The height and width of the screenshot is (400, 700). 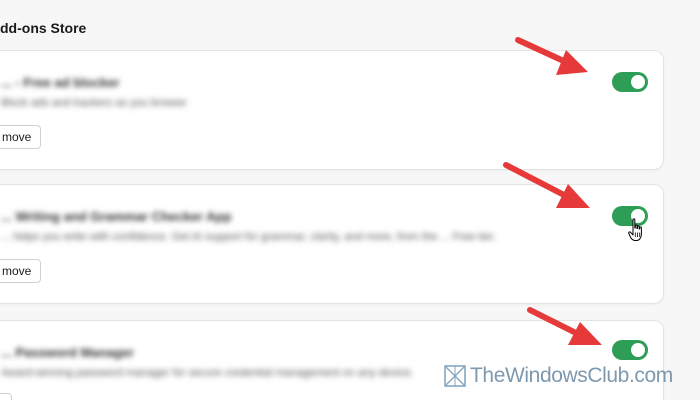 I want to click on extension-name: ... - Free ad blocker, so click(x=60, y=82).